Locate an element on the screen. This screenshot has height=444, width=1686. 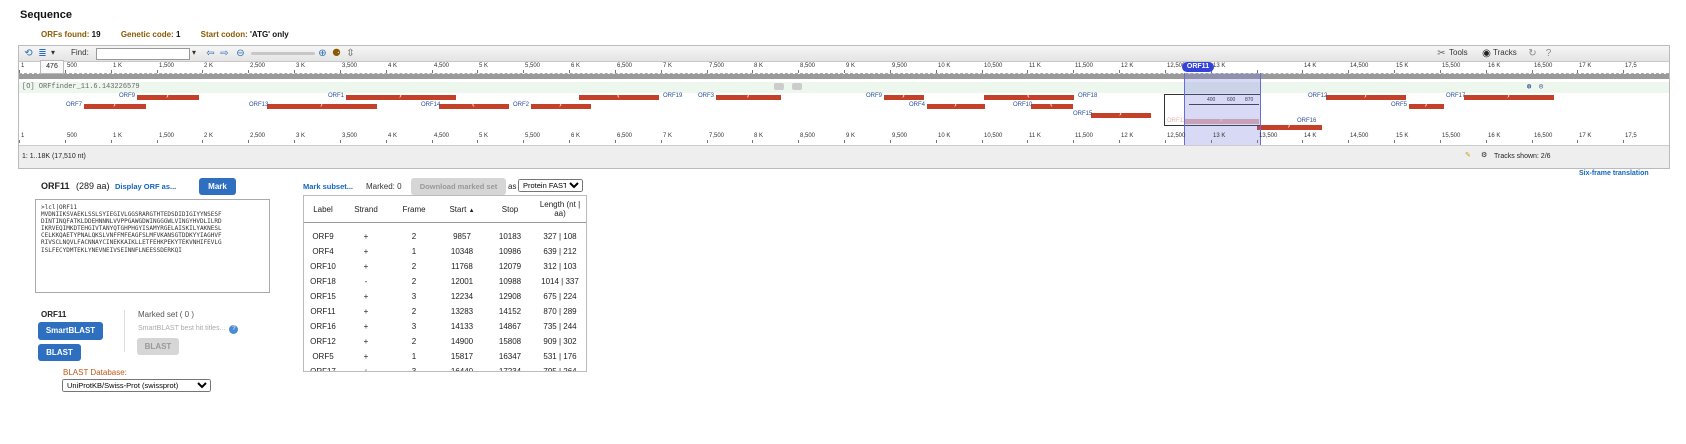
ruler-label: 2 K is located at coordinates (209, 66).